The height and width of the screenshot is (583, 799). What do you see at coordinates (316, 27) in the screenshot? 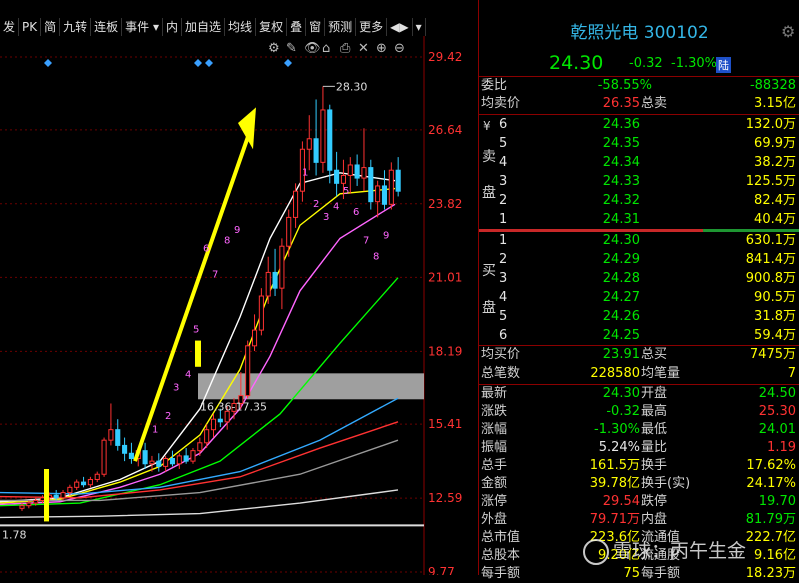
I see `toolbar-item: 窗` at bounding box center [316, 27].